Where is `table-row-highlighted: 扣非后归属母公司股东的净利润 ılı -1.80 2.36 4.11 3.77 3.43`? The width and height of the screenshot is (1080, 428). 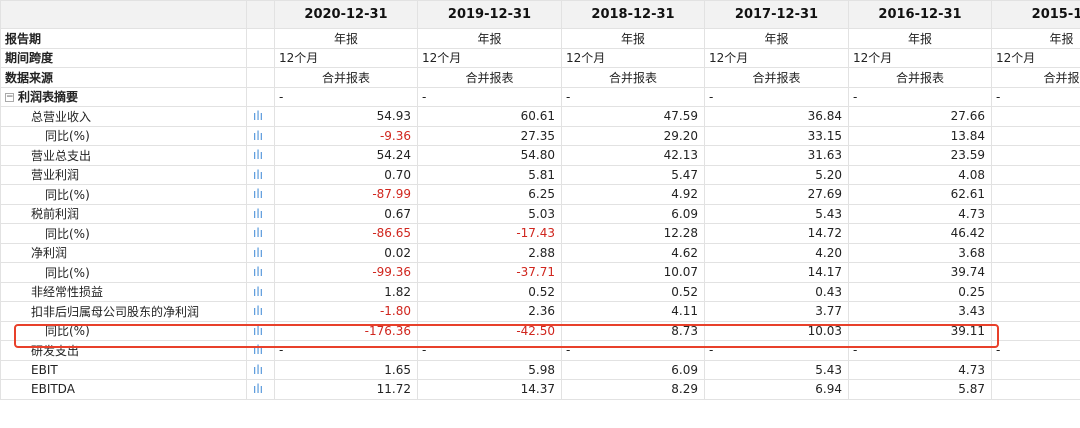 table-row-highlighted: 扣非后归属母公司股东的净利润 ılı -1.80 2.36 4.11 3.77 3.43 is located at coordinates (540, 311).